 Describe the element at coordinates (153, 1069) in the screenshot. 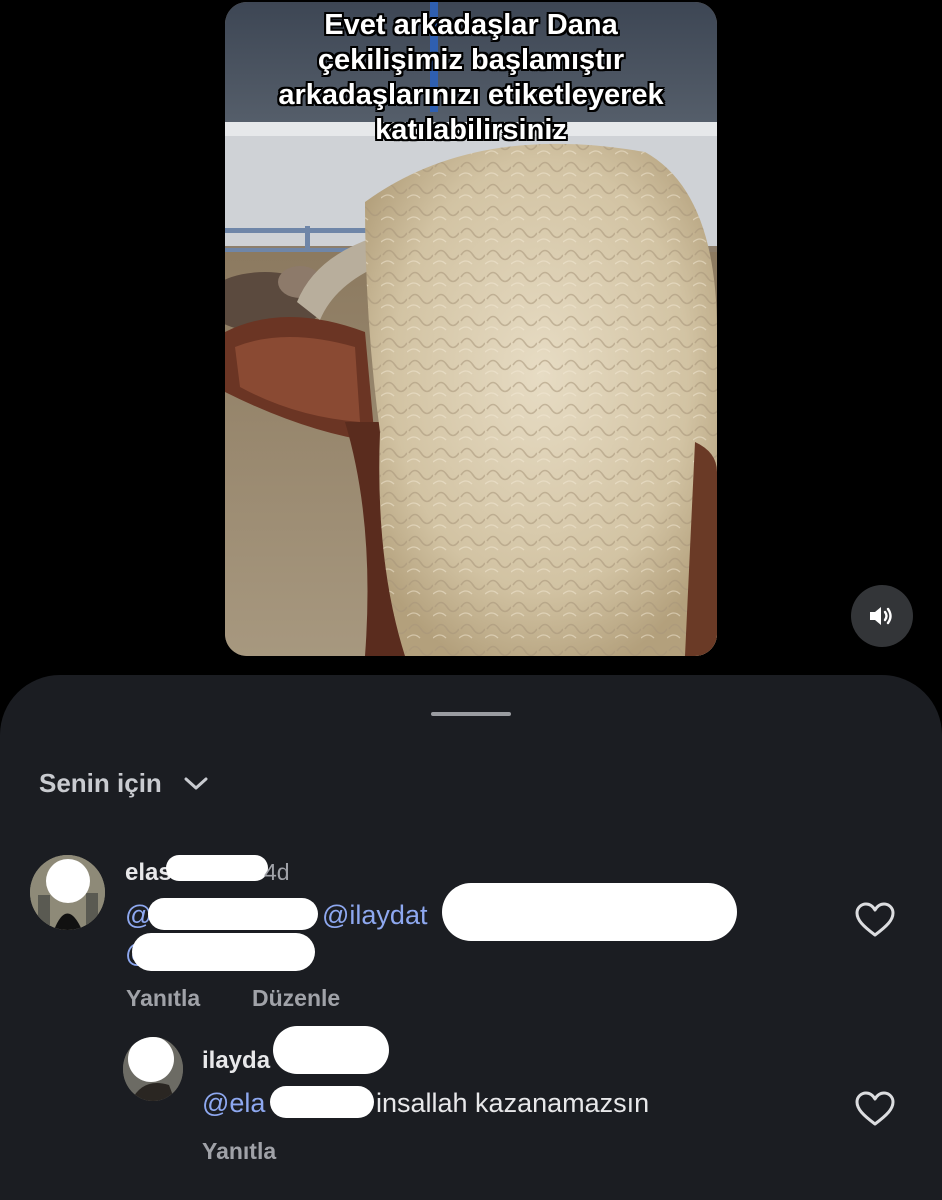

I see `avatar` at that location.